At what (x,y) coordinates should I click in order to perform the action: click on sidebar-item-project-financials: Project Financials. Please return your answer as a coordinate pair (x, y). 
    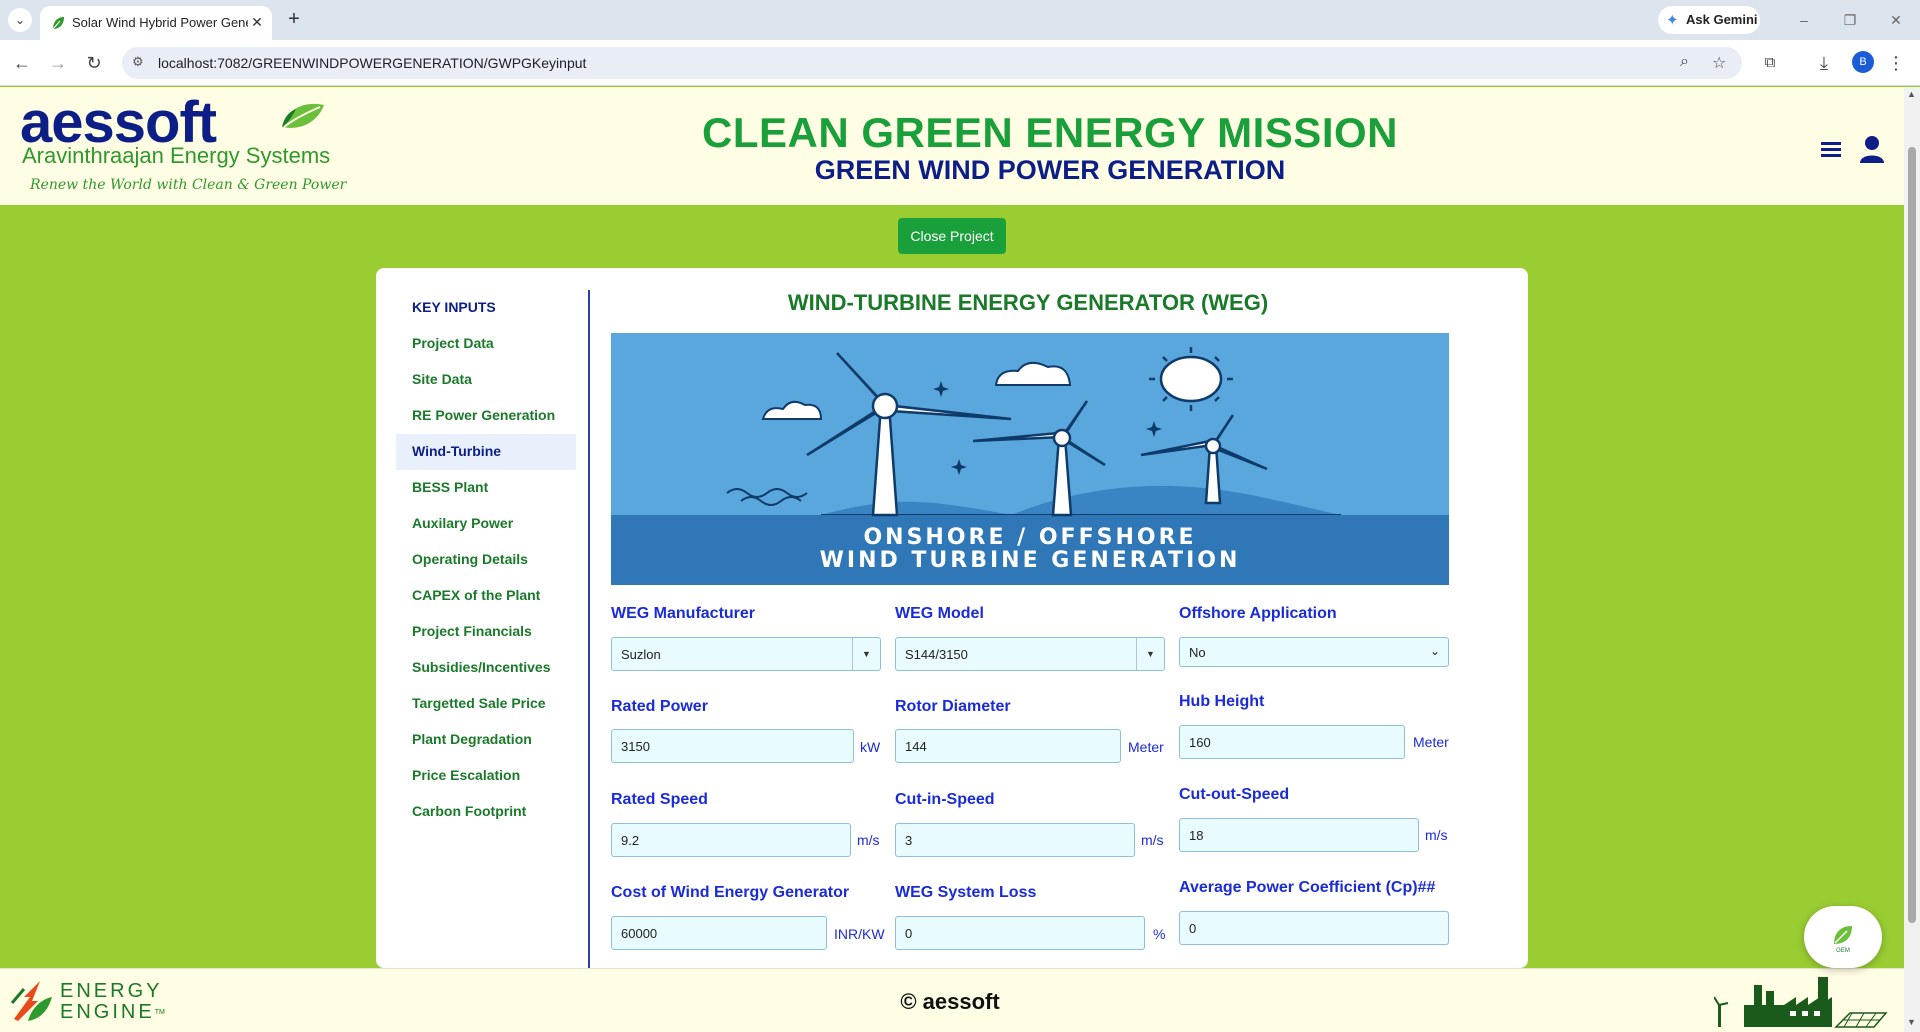
    Looking at the image, I should click on (486, 632).